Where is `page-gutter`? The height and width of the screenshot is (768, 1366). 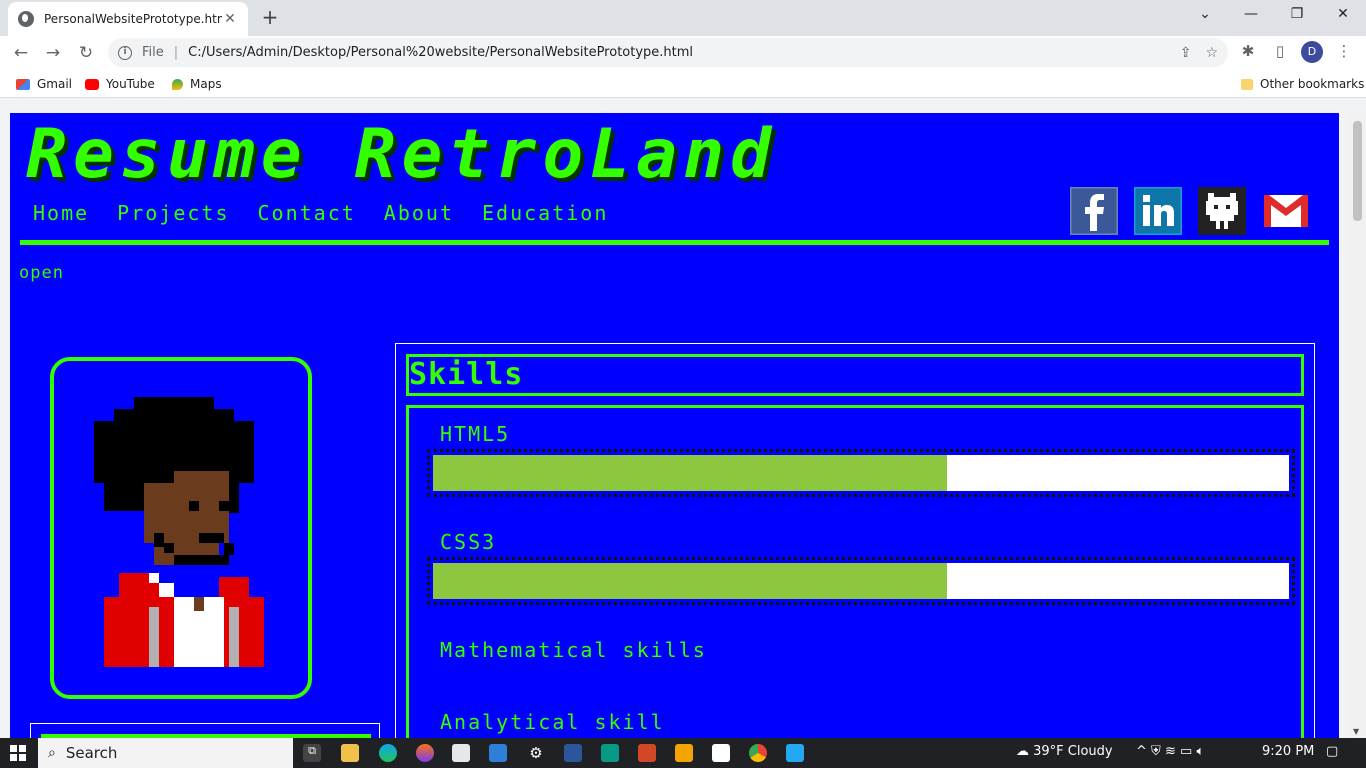
page-gutter is located at coordinates (5, 418).